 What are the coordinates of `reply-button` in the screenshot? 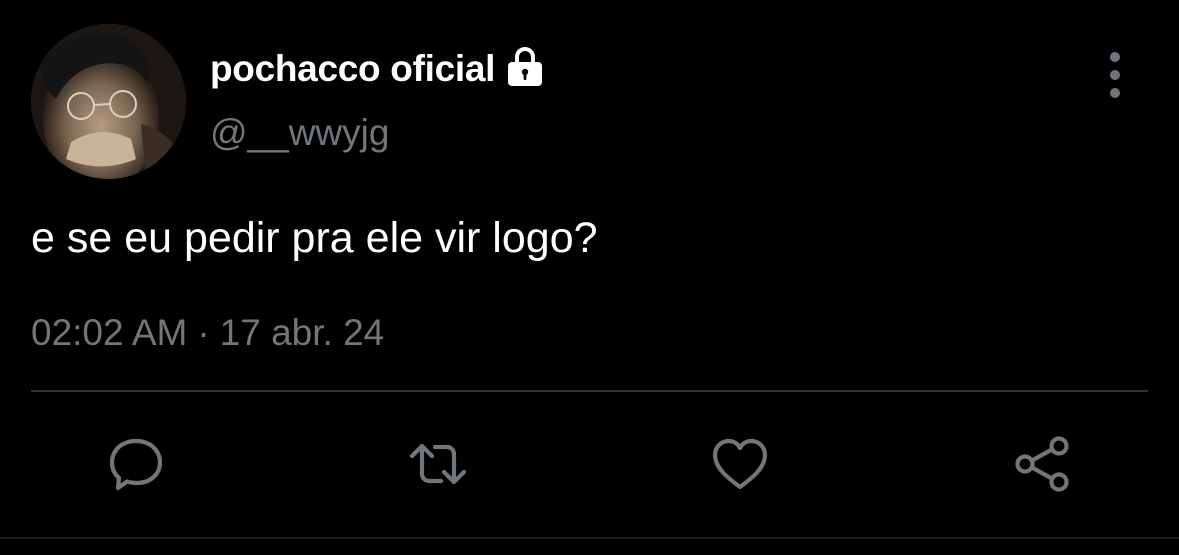 It's located at (136, 464).